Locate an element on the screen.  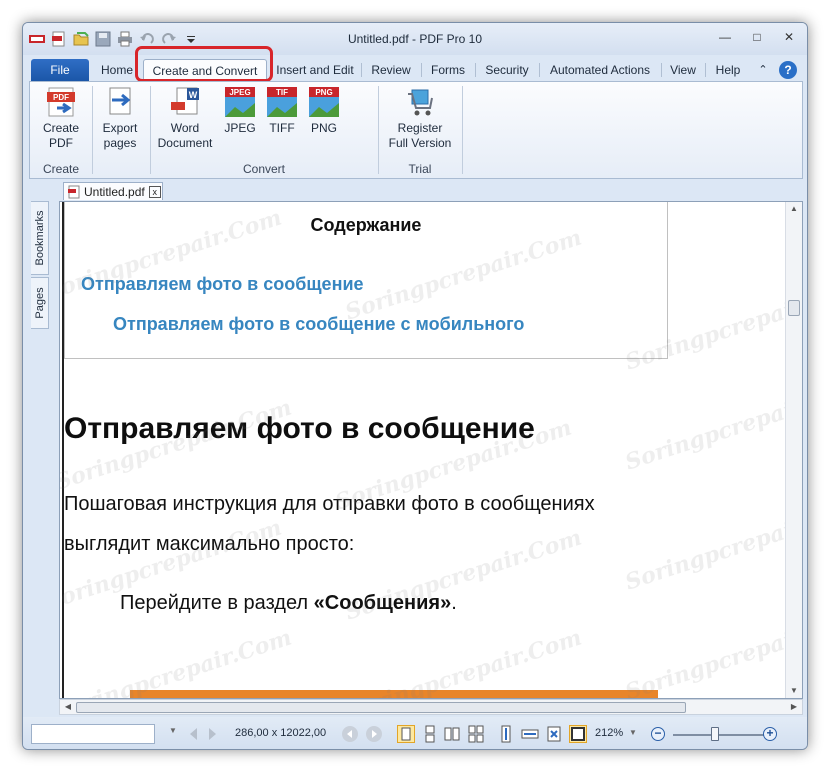
tab-file: File is located at coordinates (60, 70).